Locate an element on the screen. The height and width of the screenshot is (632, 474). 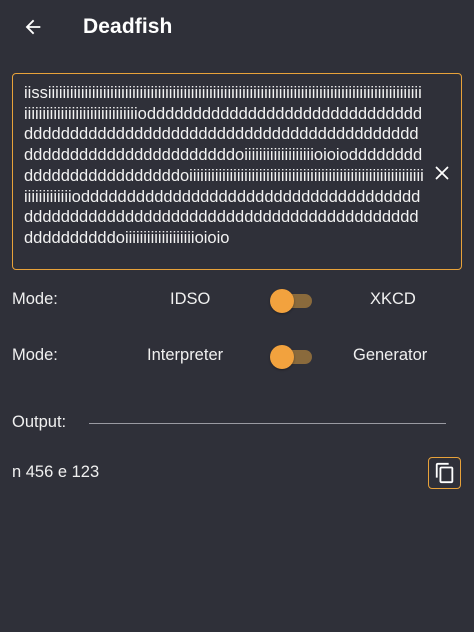
output-value: n 456 e 123 is located at coordinates (56, 472).